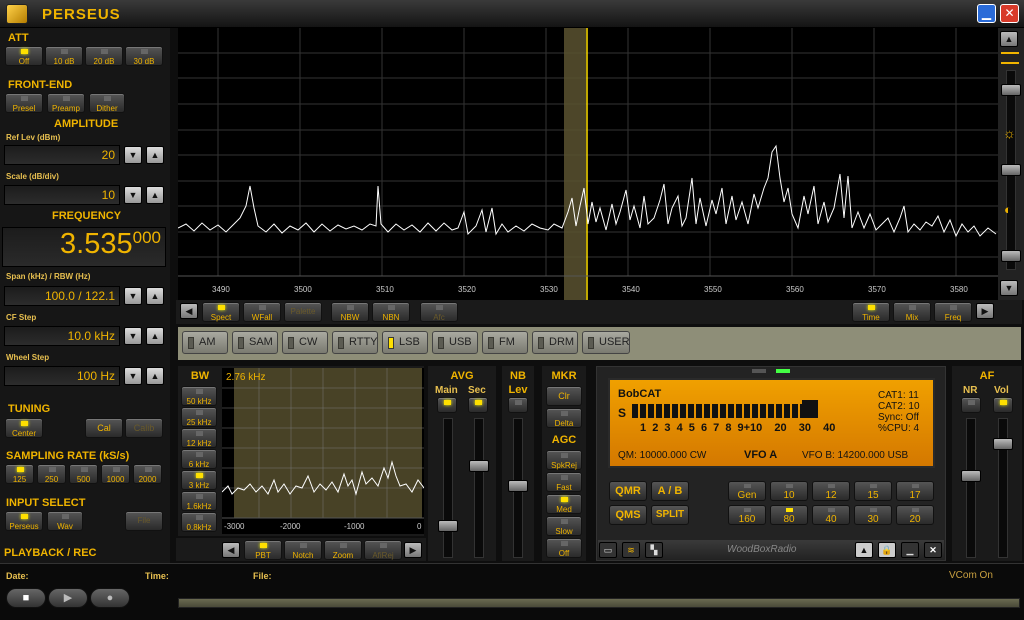  I want to click on spectrum-left-button: ◀, so click(189, 311).